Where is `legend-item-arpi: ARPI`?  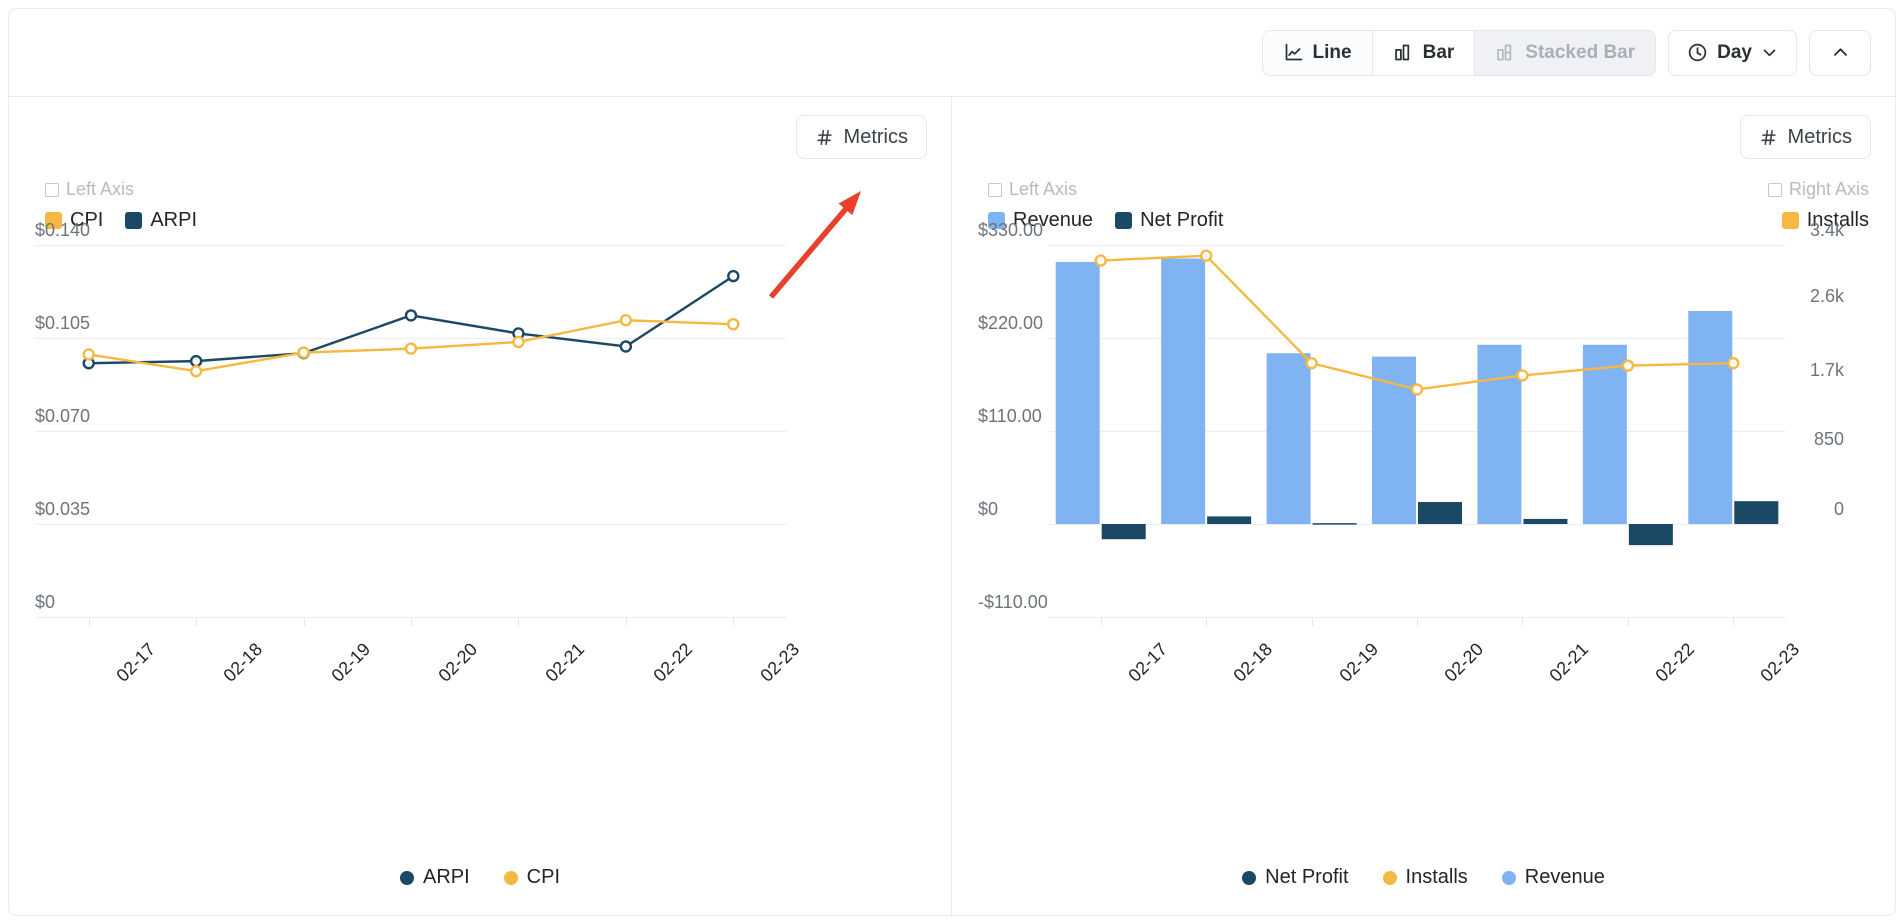 legend-item-arpi: ARPI is located at coordinates (434, 877).